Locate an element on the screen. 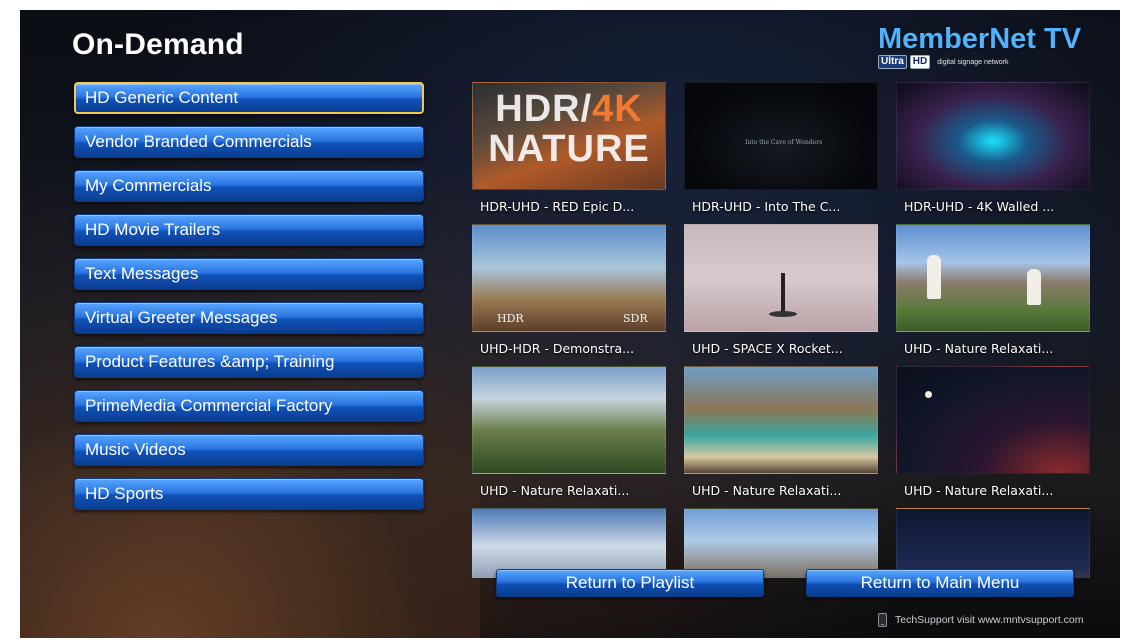 This screenshot has width=1128, height=640. logo-sub: Ultra HD digital signage network is located at coordinates (988, 62).